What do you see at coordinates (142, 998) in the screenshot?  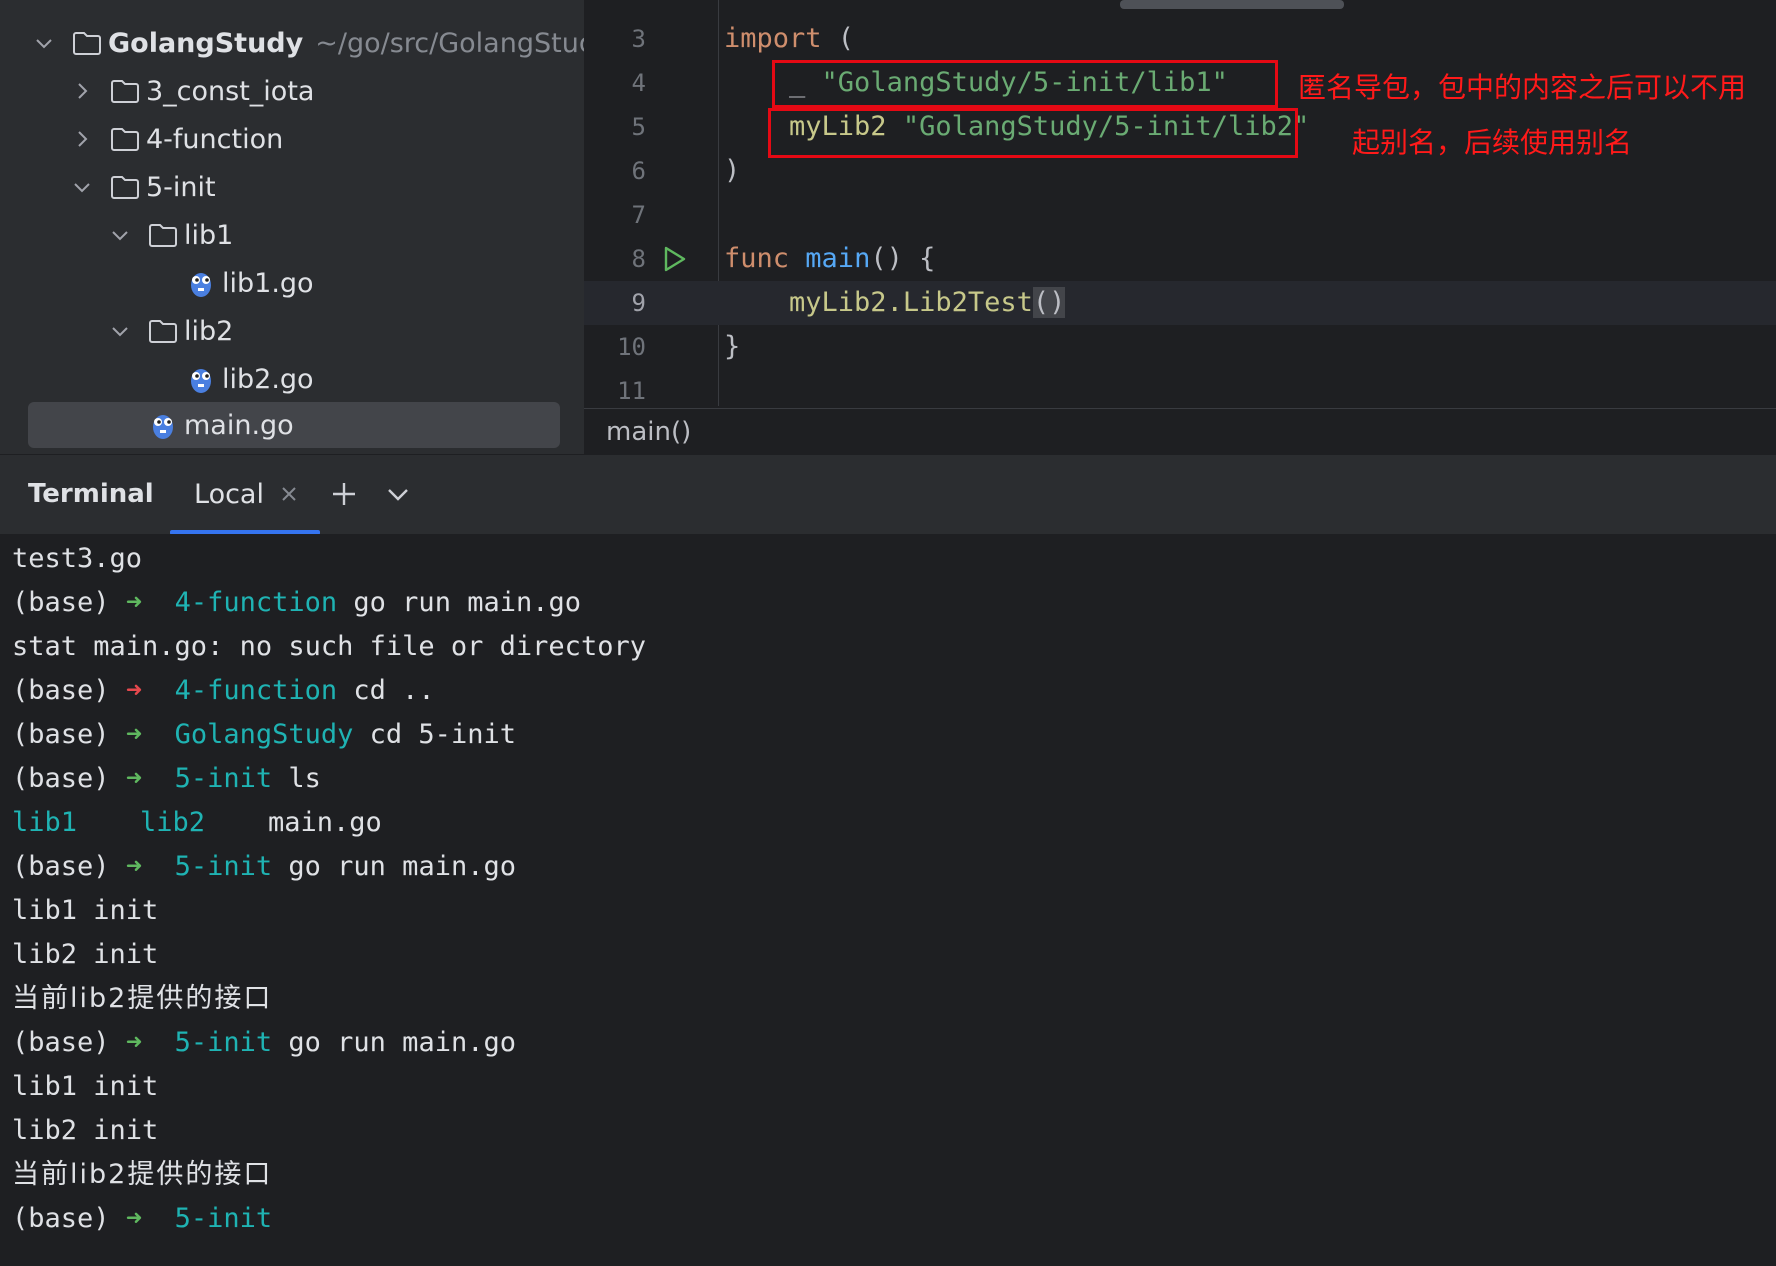 I see `terminal-line: 当前lib2提供的接口` at bounding box center [142, 998].